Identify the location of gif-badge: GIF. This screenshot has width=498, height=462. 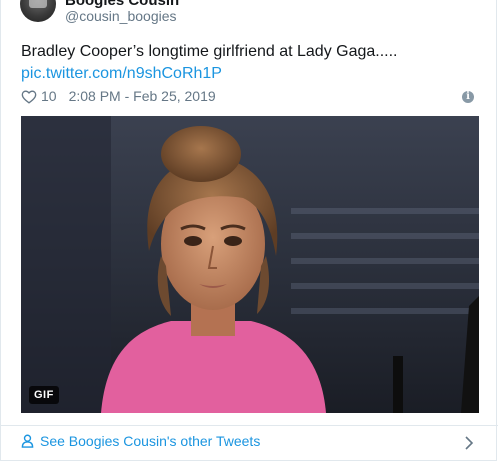
(44, 395).